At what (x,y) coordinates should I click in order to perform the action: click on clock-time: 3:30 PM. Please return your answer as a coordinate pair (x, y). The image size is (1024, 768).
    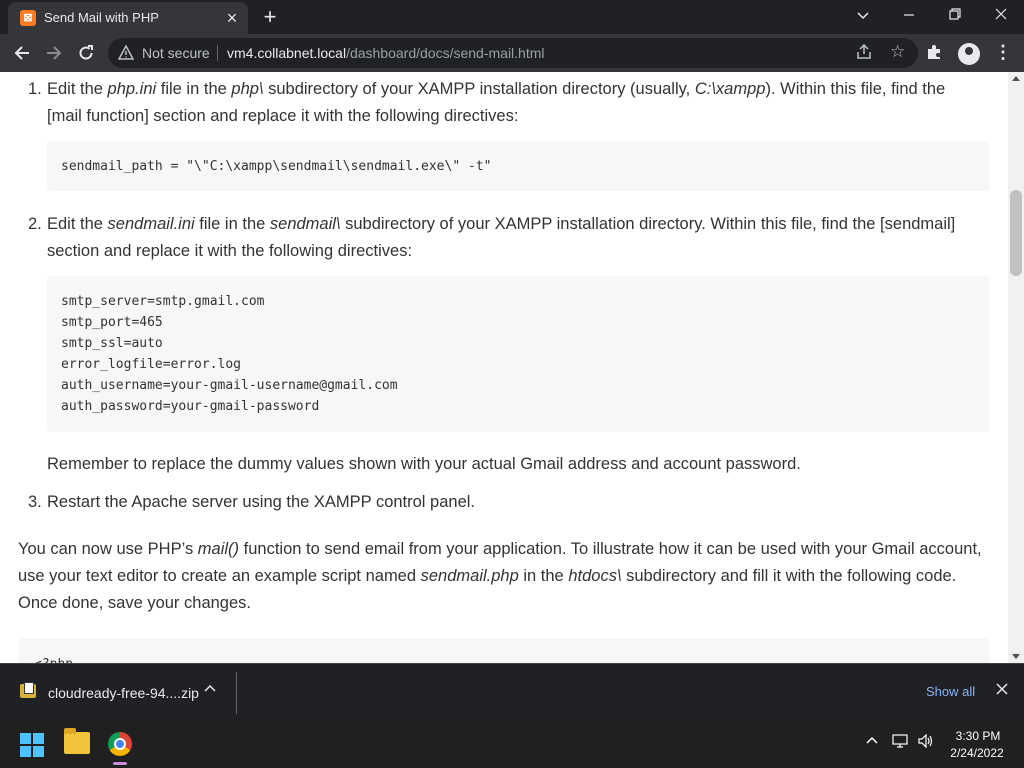
    Looking at the image, I should click on (978, 736).